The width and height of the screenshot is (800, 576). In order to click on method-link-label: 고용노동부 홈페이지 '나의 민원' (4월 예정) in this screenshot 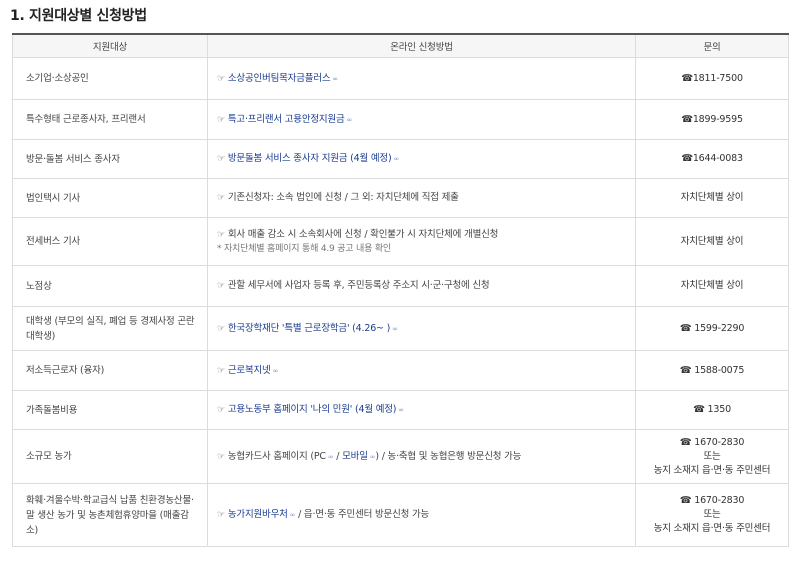, I will do `click(312, 409)`.